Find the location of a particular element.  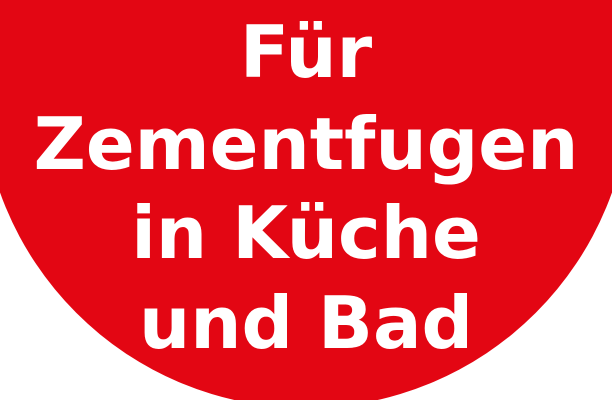

badge-line-1: Für is located at coordinates (306, 52).